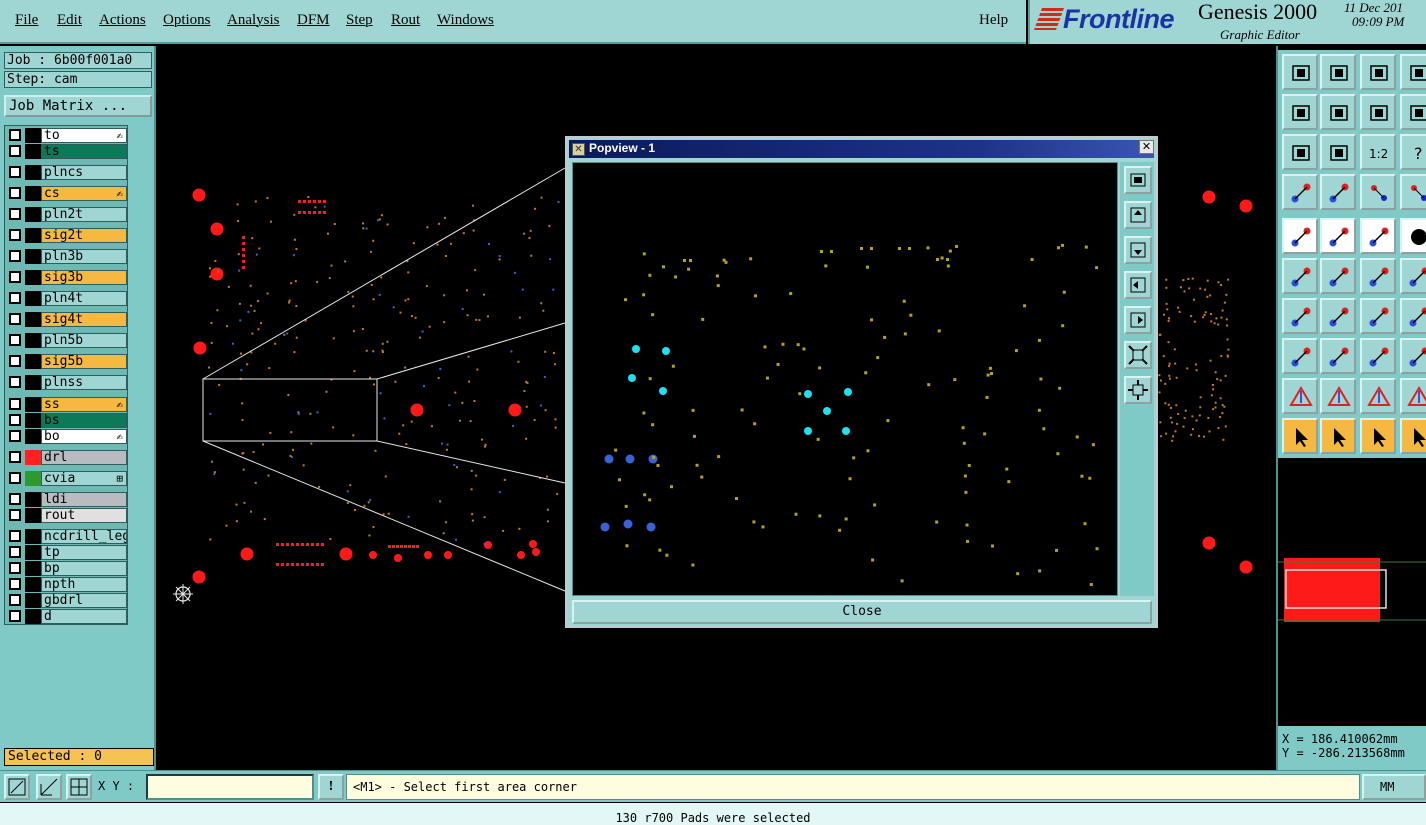 The width and height of the screenshot is (1426, 825). What do you see at coordinates (84, 151) in the screenshot?
I see `layer-name: ts` at bounding box center [84, 151].